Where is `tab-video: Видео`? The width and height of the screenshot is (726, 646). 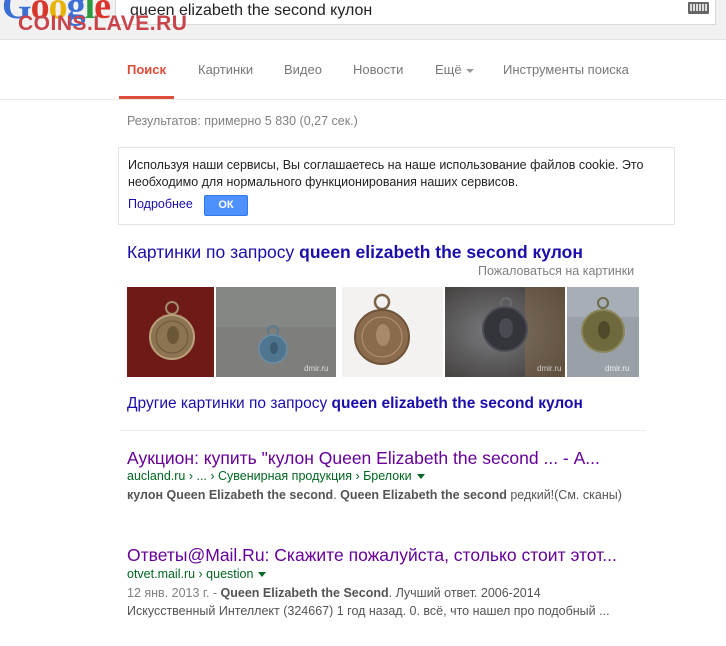 tab-video: Видео is located at coordinates (303, 69).